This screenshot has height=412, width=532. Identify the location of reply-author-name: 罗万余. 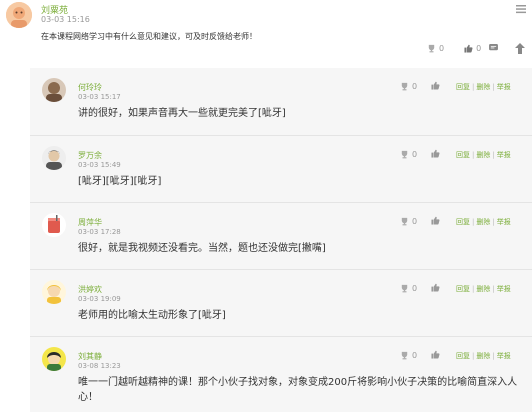
(90, 155).